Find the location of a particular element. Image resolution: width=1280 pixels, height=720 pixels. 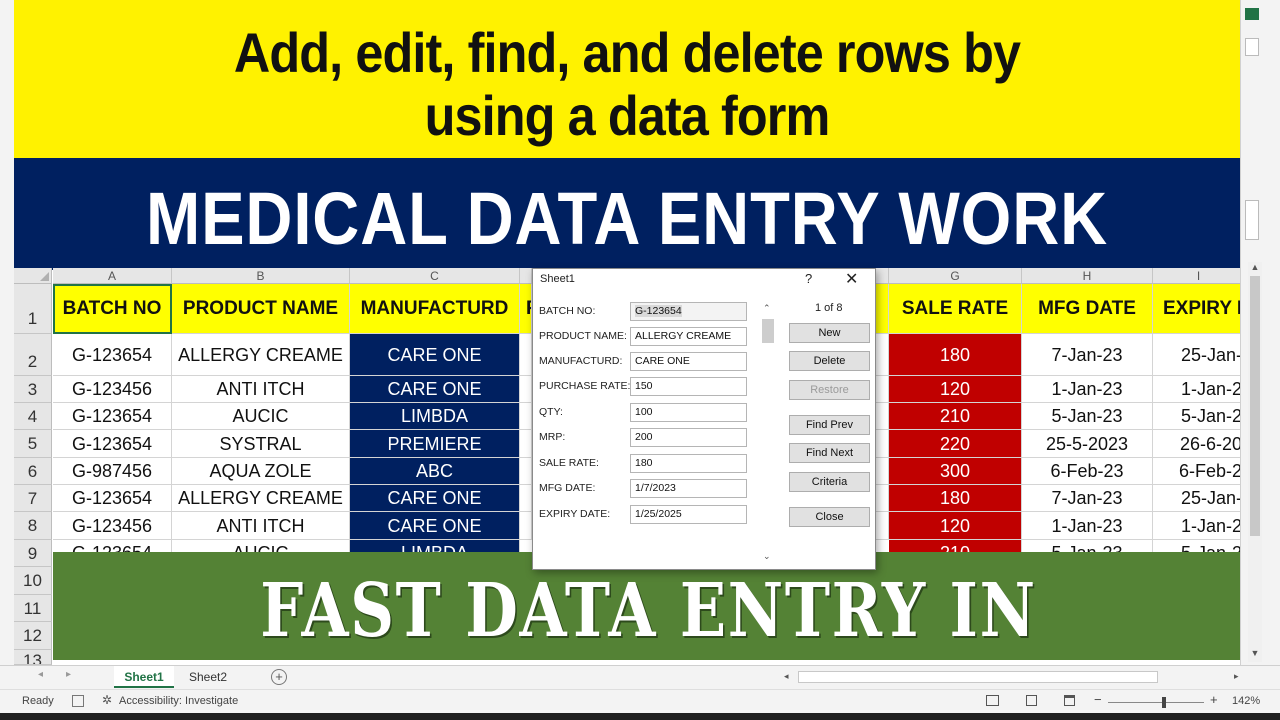

row-header: 4 is located at coordinates (33, 416).